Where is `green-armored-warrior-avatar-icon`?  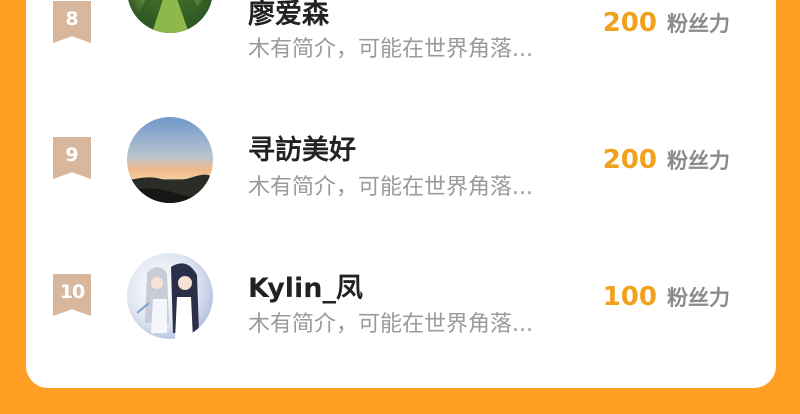 green-armored-warrior-avatar-icon is located at coordinates (170, 16).